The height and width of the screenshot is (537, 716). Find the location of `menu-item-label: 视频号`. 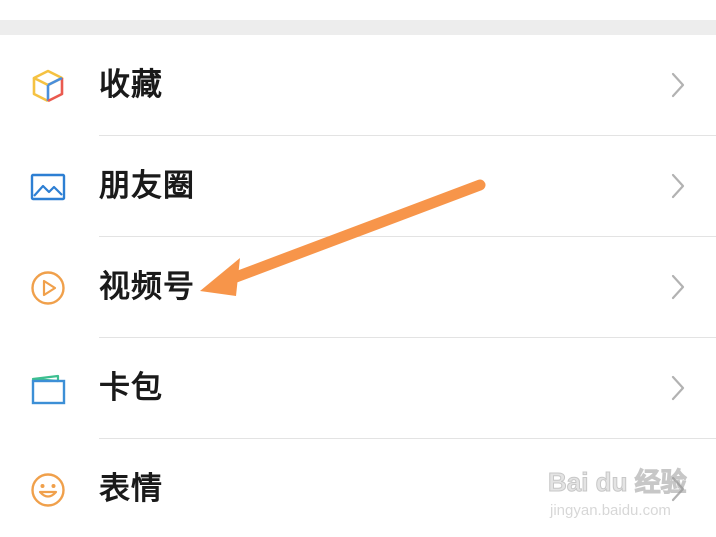

menu-item-label: 视频号 is located at coordinates (147, 287).